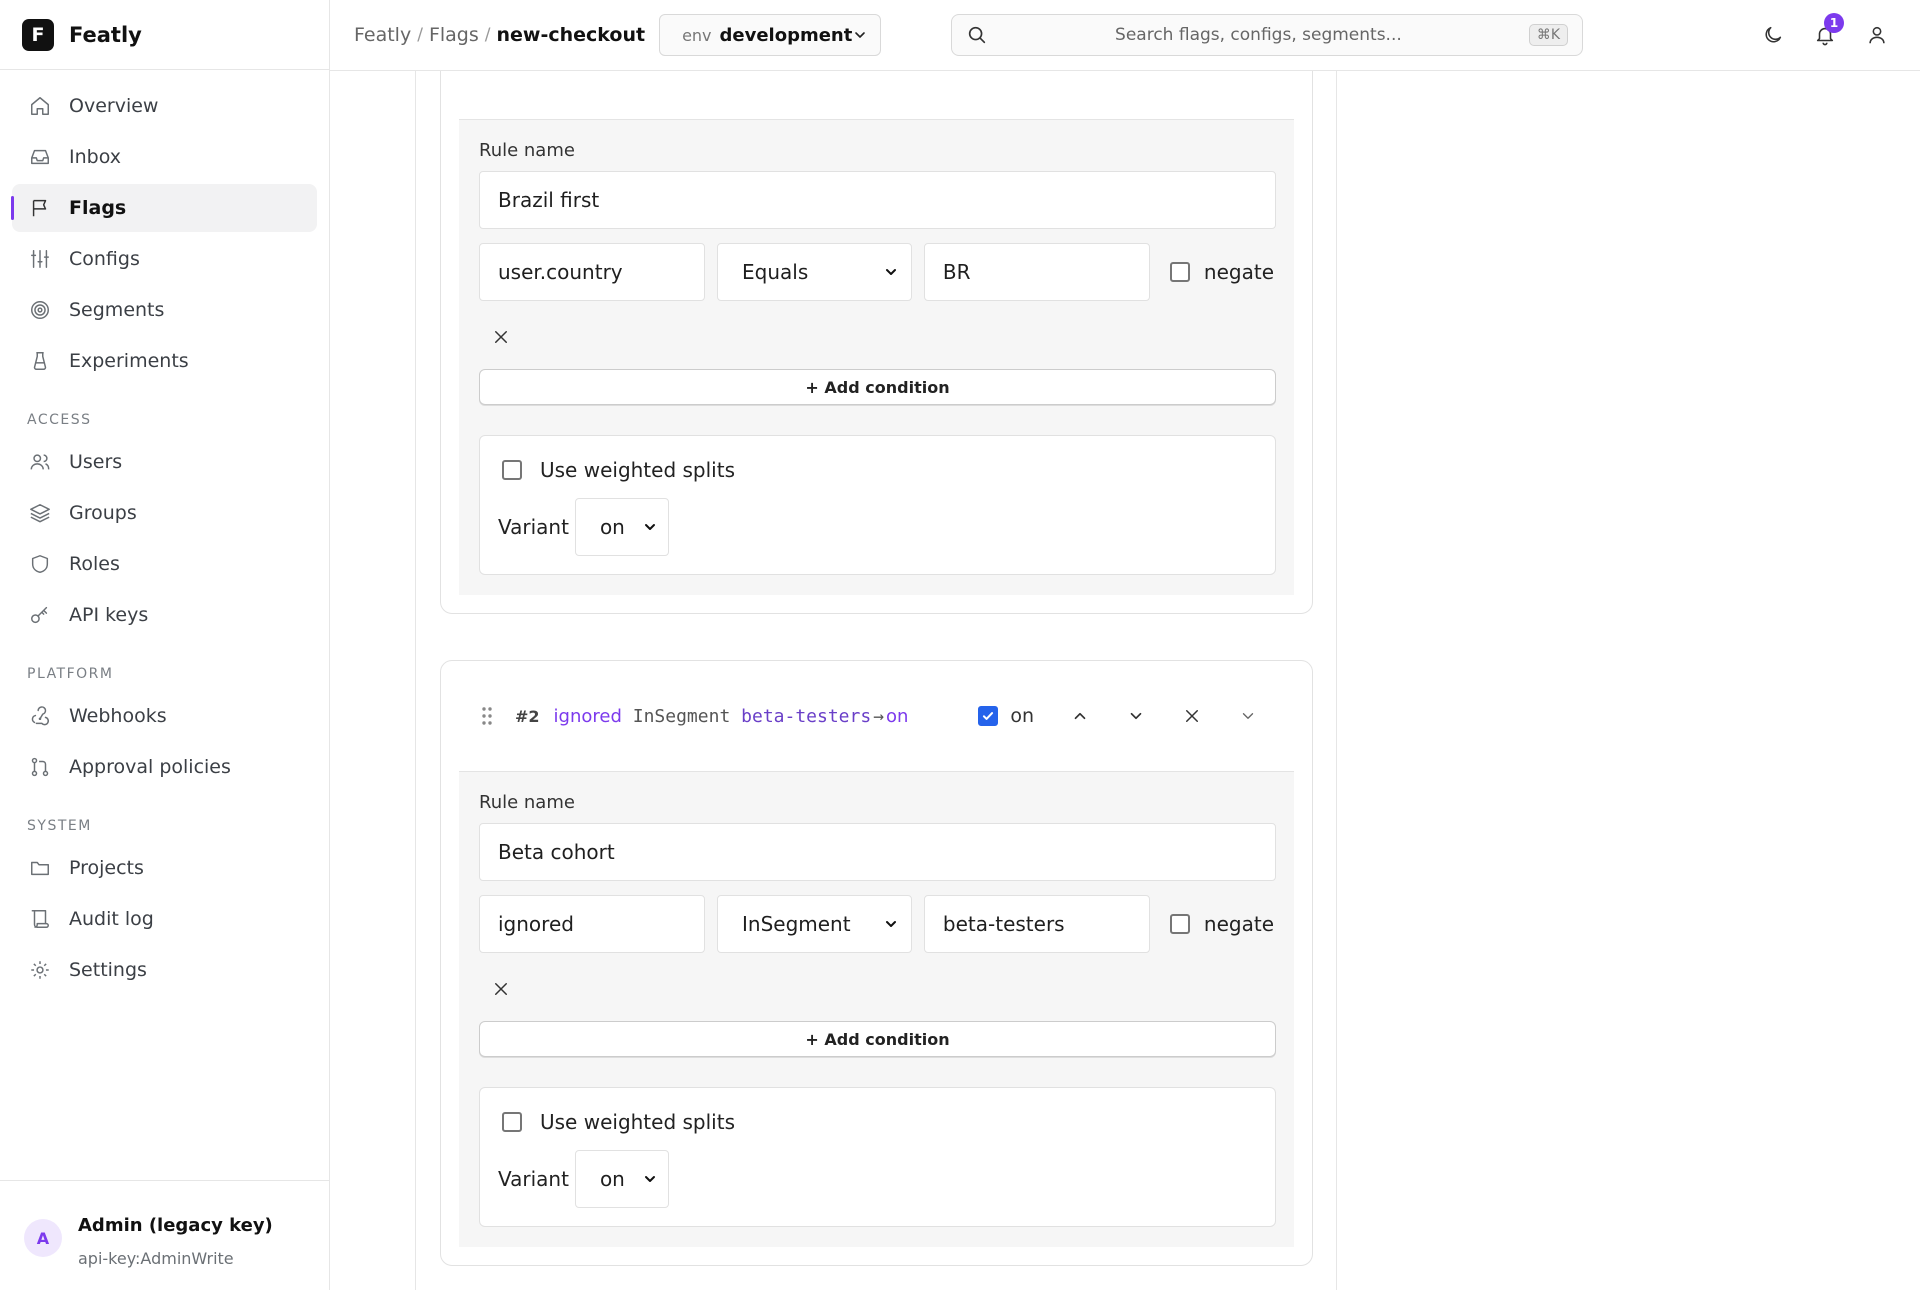 Image resolution: width=1920 pixels, height=1290 pixels. What do you see at coordinates (175, 1225) in the screenshot?
I see `user-name: Admin (legacy key)` at bounding box center [175, 1225].